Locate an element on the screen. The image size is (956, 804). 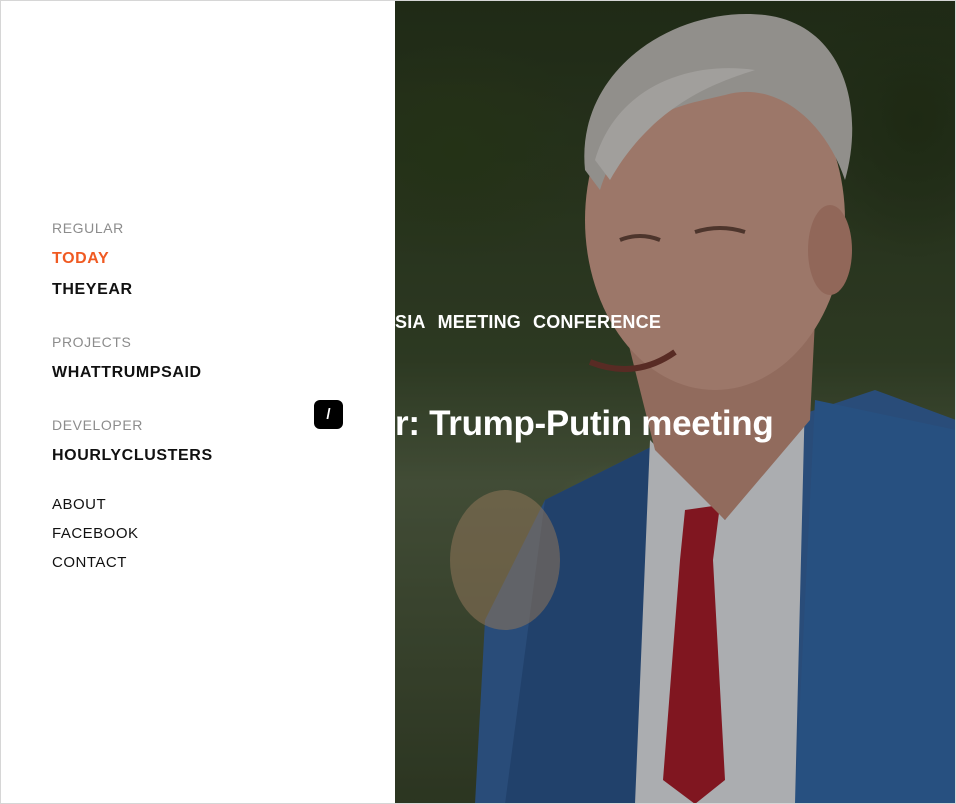
menu-item-whattrumpsaid: WHATTRUMPSAID is located at coordinates (132, 373).